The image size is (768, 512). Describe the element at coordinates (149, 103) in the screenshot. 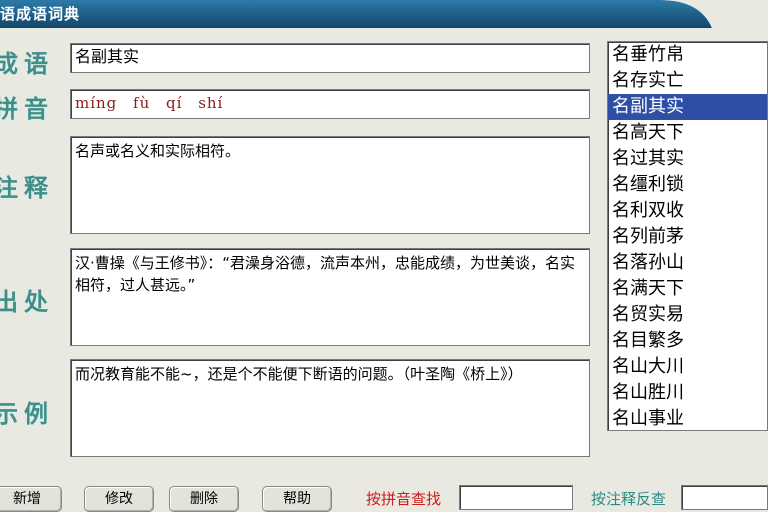

I see `pinyin-value: míng fù qí shí` at that location.